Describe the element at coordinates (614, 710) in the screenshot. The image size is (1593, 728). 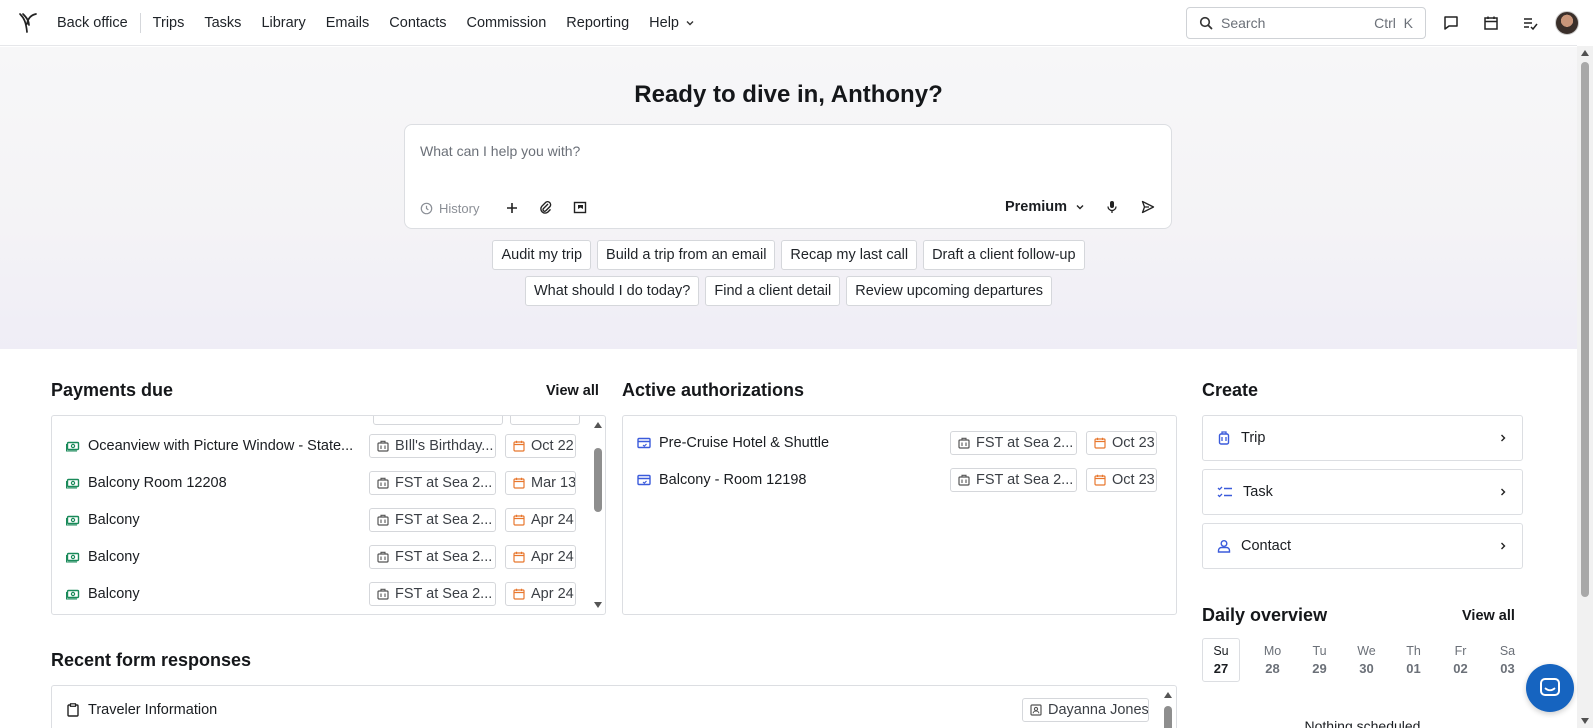
I see `form-response-row: Traveler Information Dayanna Jones` at that location.